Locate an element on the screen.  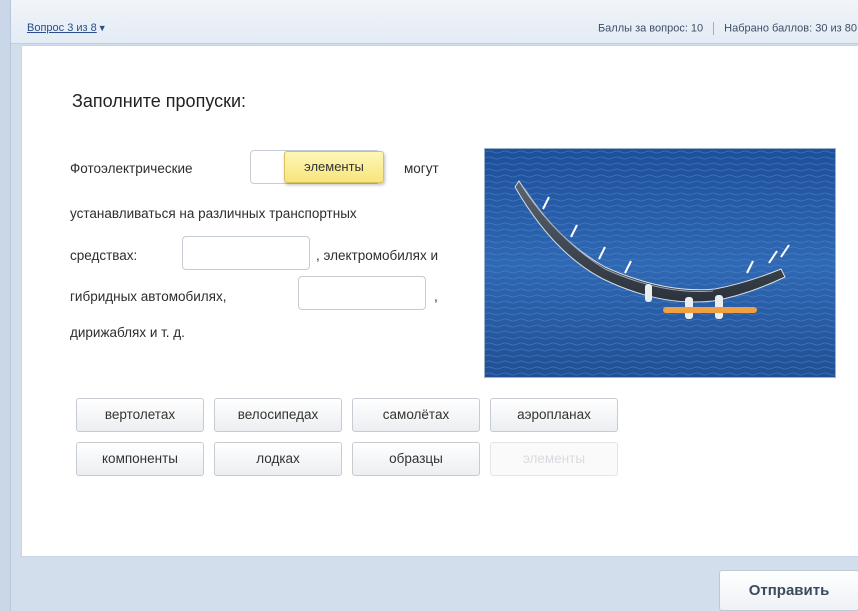
sentence-part: , is located at coordinates (436, 296).